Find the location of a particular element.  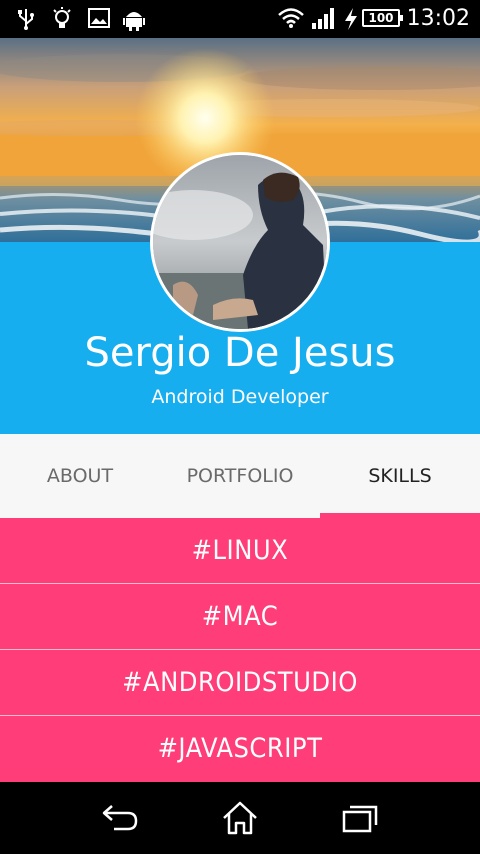

list-item: #MAC is located at coordinates (240, 617).